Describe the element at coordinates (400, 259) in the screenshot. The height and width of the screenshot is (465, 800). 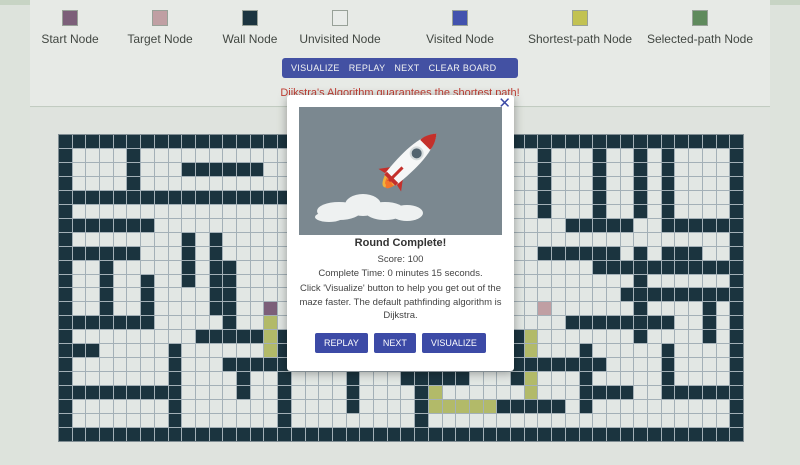
I see `score-text: Score: 100` at that location.